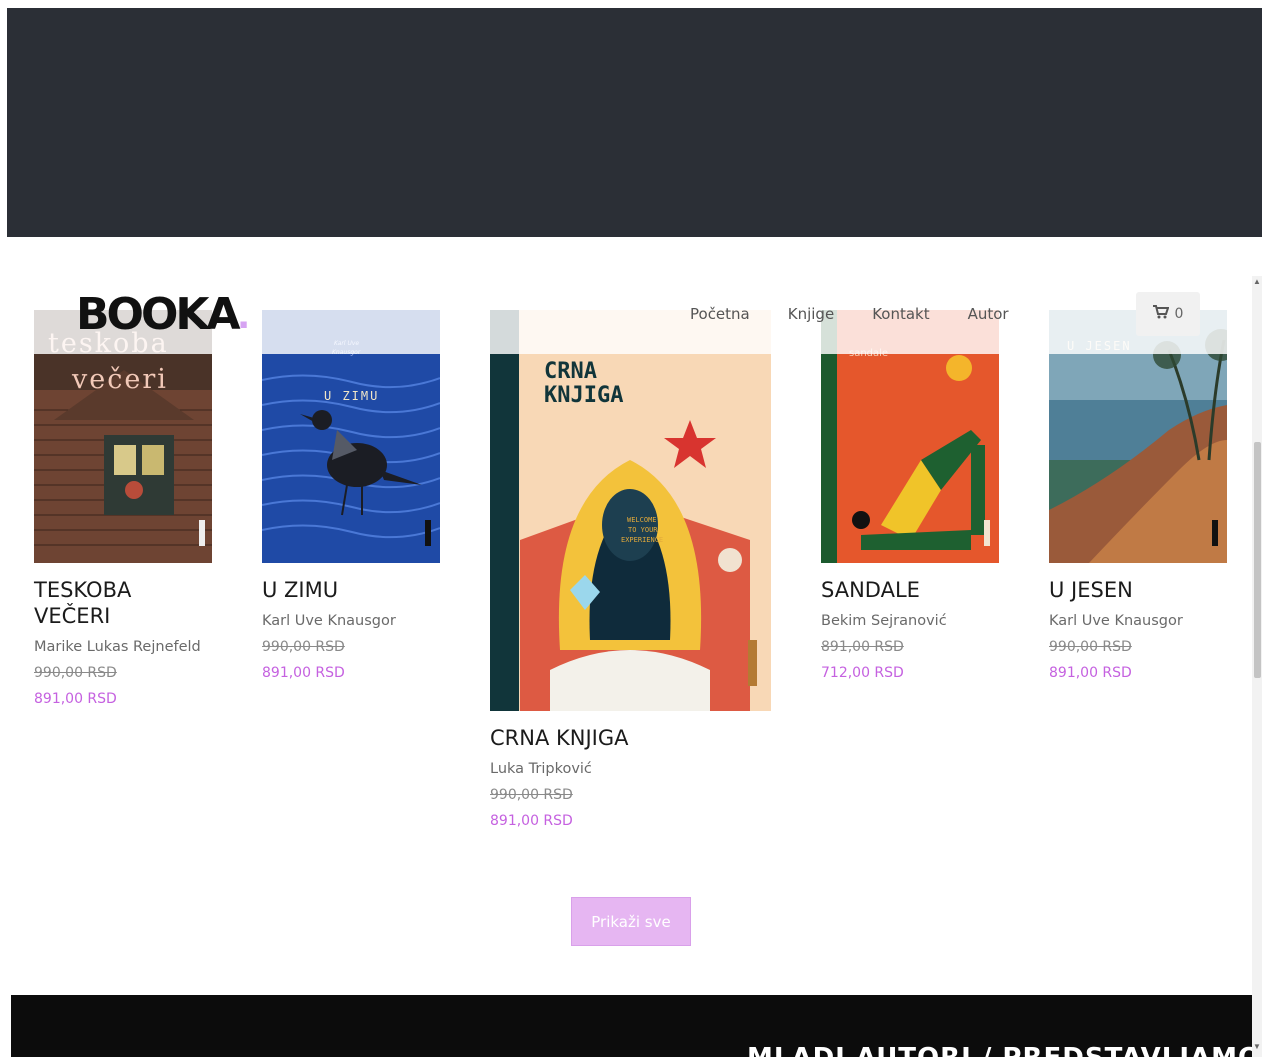 The height and width of the screenshot is (1057, 1262). Describe the element at coordinates (884, 621) in the screenshot. I see `product-author: Bekim Sejranović` at that location.